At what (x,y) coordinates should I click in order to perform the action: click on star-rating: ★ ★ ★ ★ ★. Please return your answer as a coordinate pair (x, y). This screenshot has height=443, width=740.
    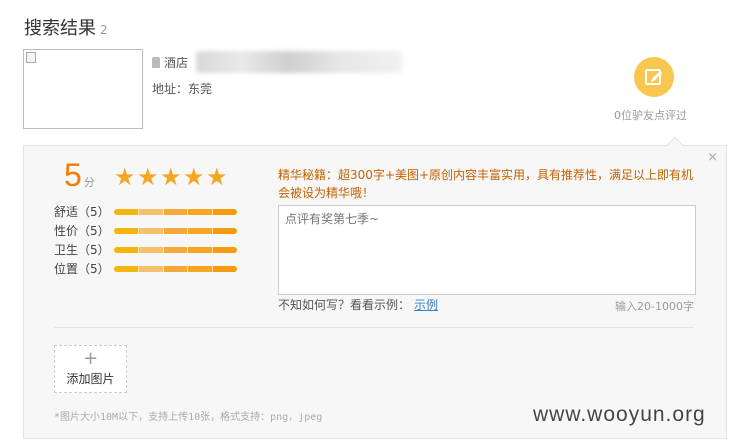
    Looking at the image, I should click on (171, 177).